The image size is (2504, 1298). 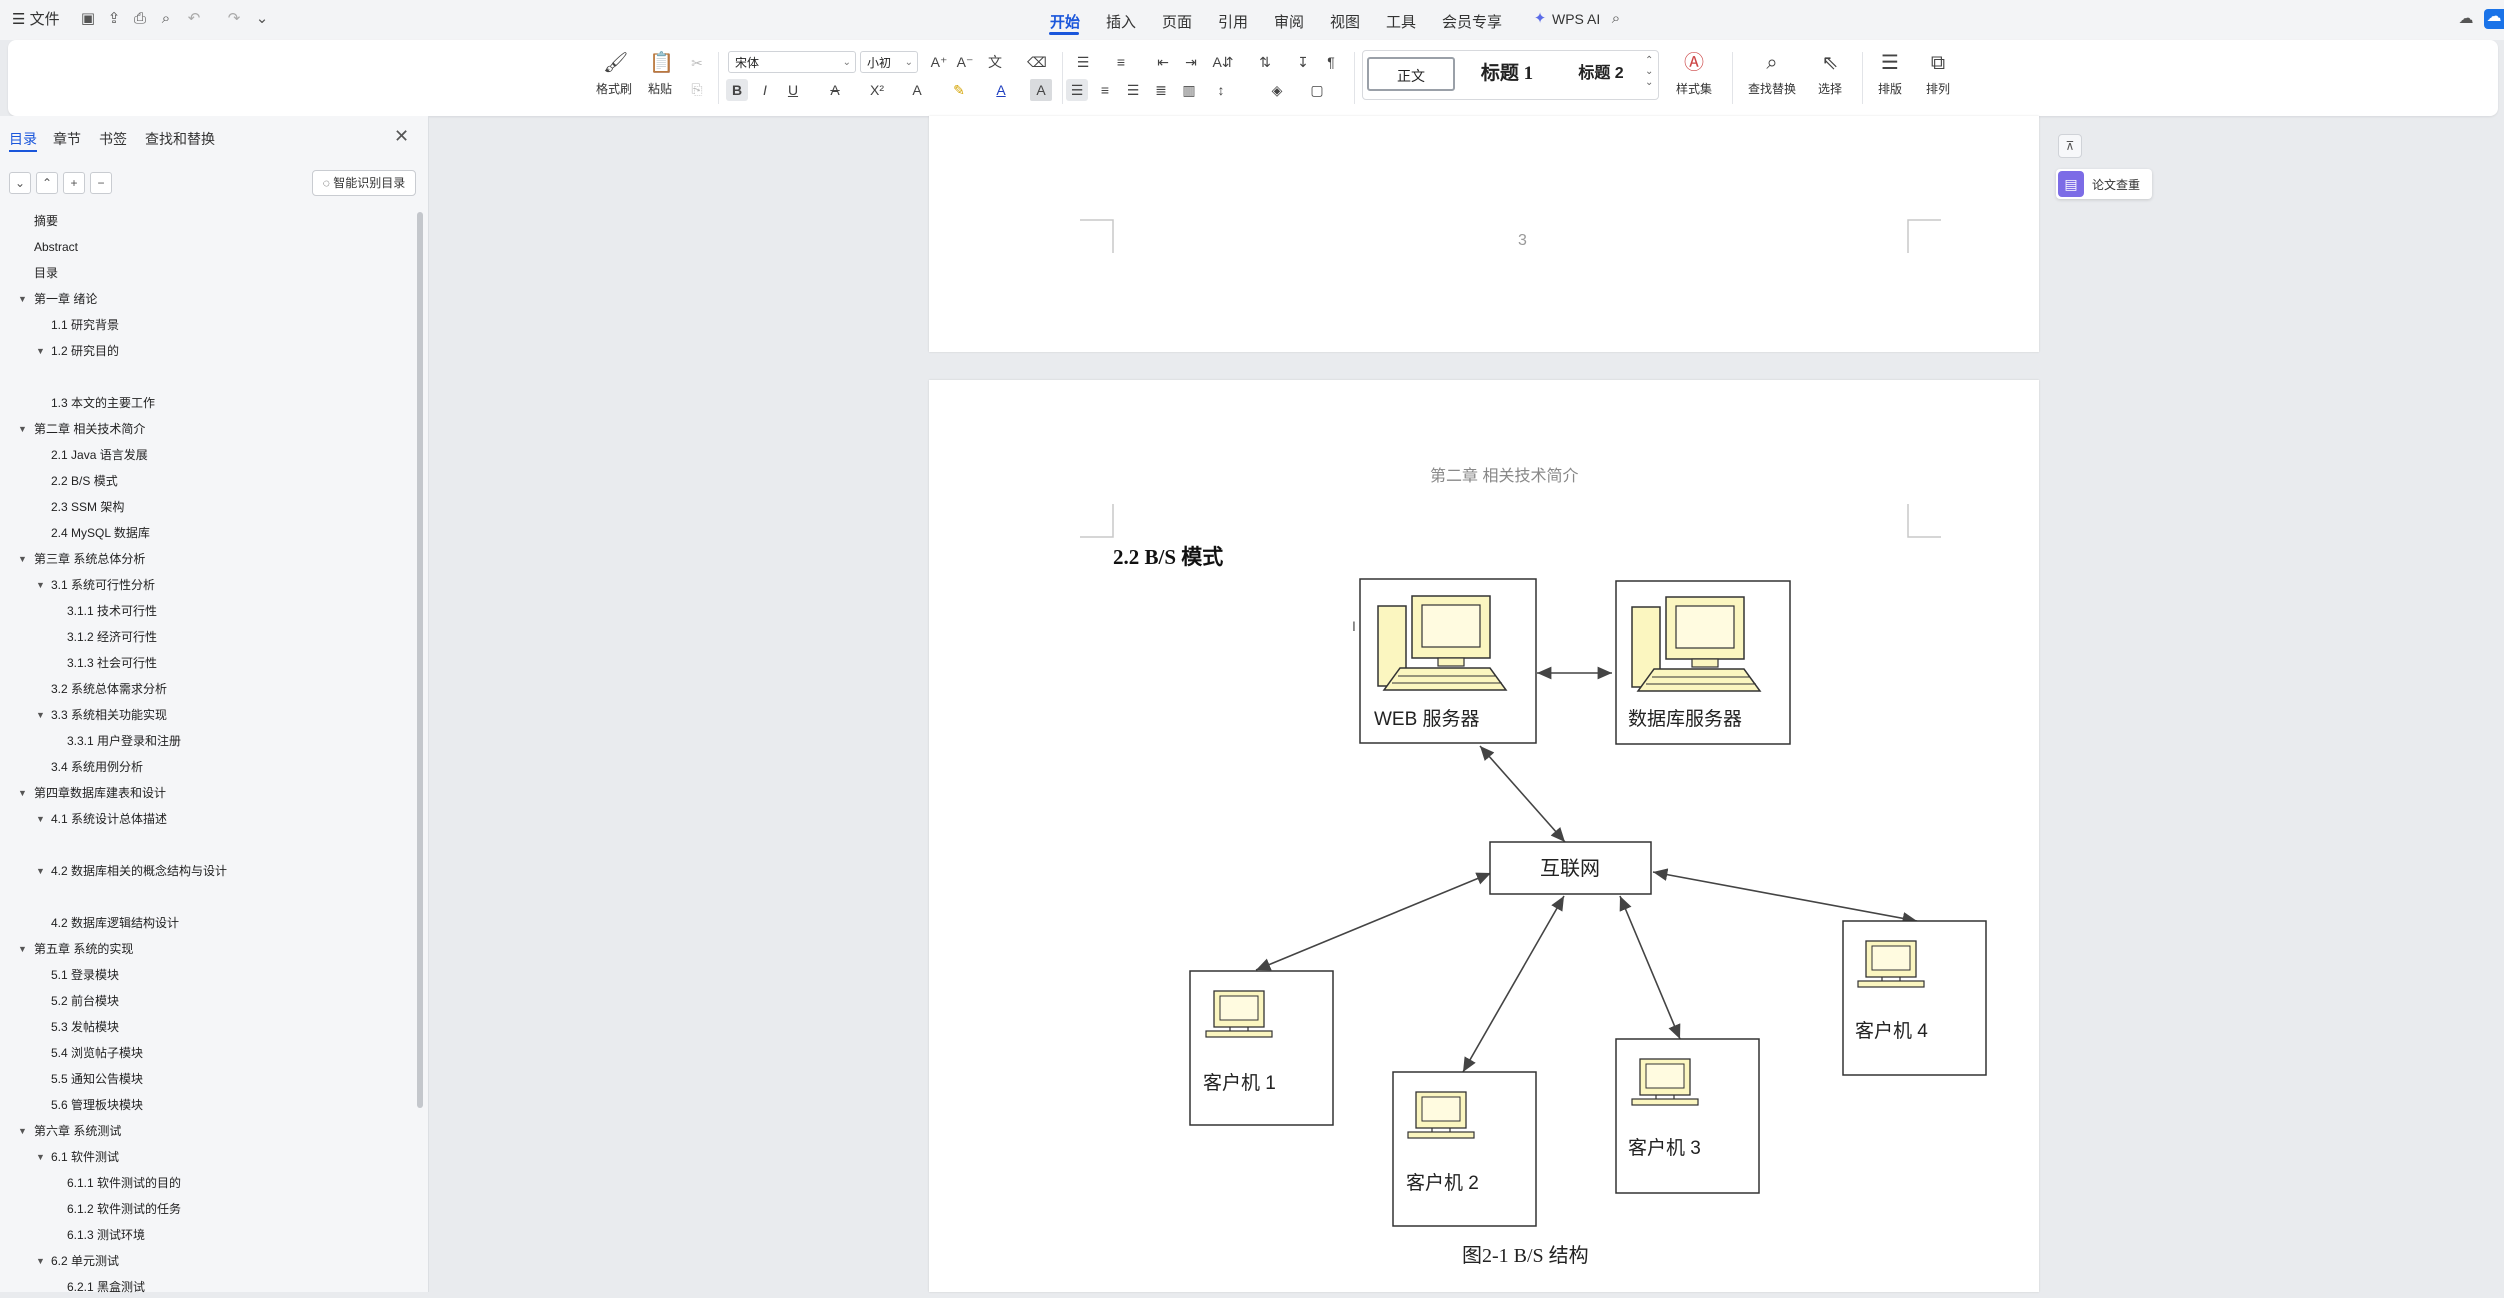 I want to click on client-3-label: 客户机 3, so click(x=1664, y=1148).